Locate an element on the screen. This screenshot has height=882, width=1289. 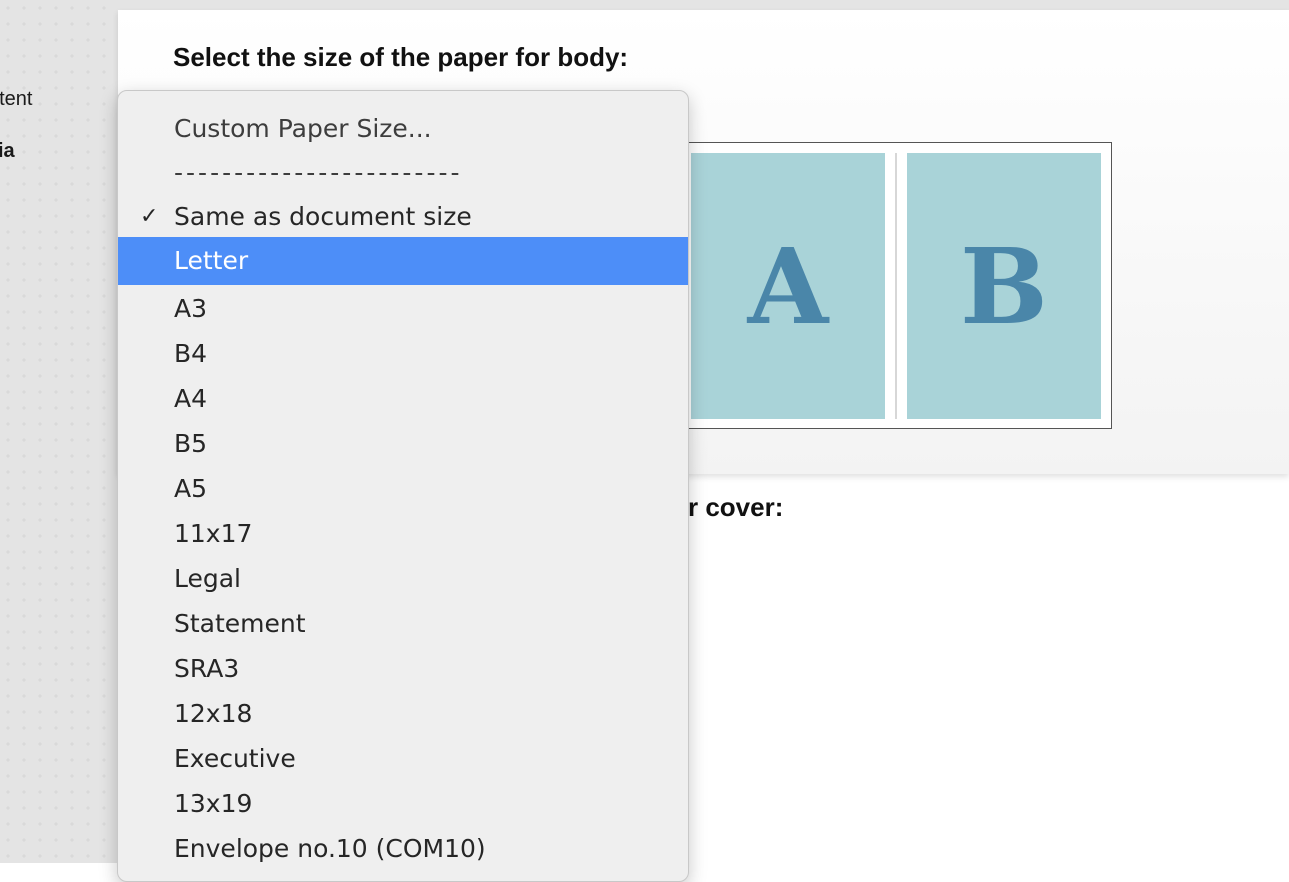
menu-item-label: B4 is located at coordinates (191, 353).